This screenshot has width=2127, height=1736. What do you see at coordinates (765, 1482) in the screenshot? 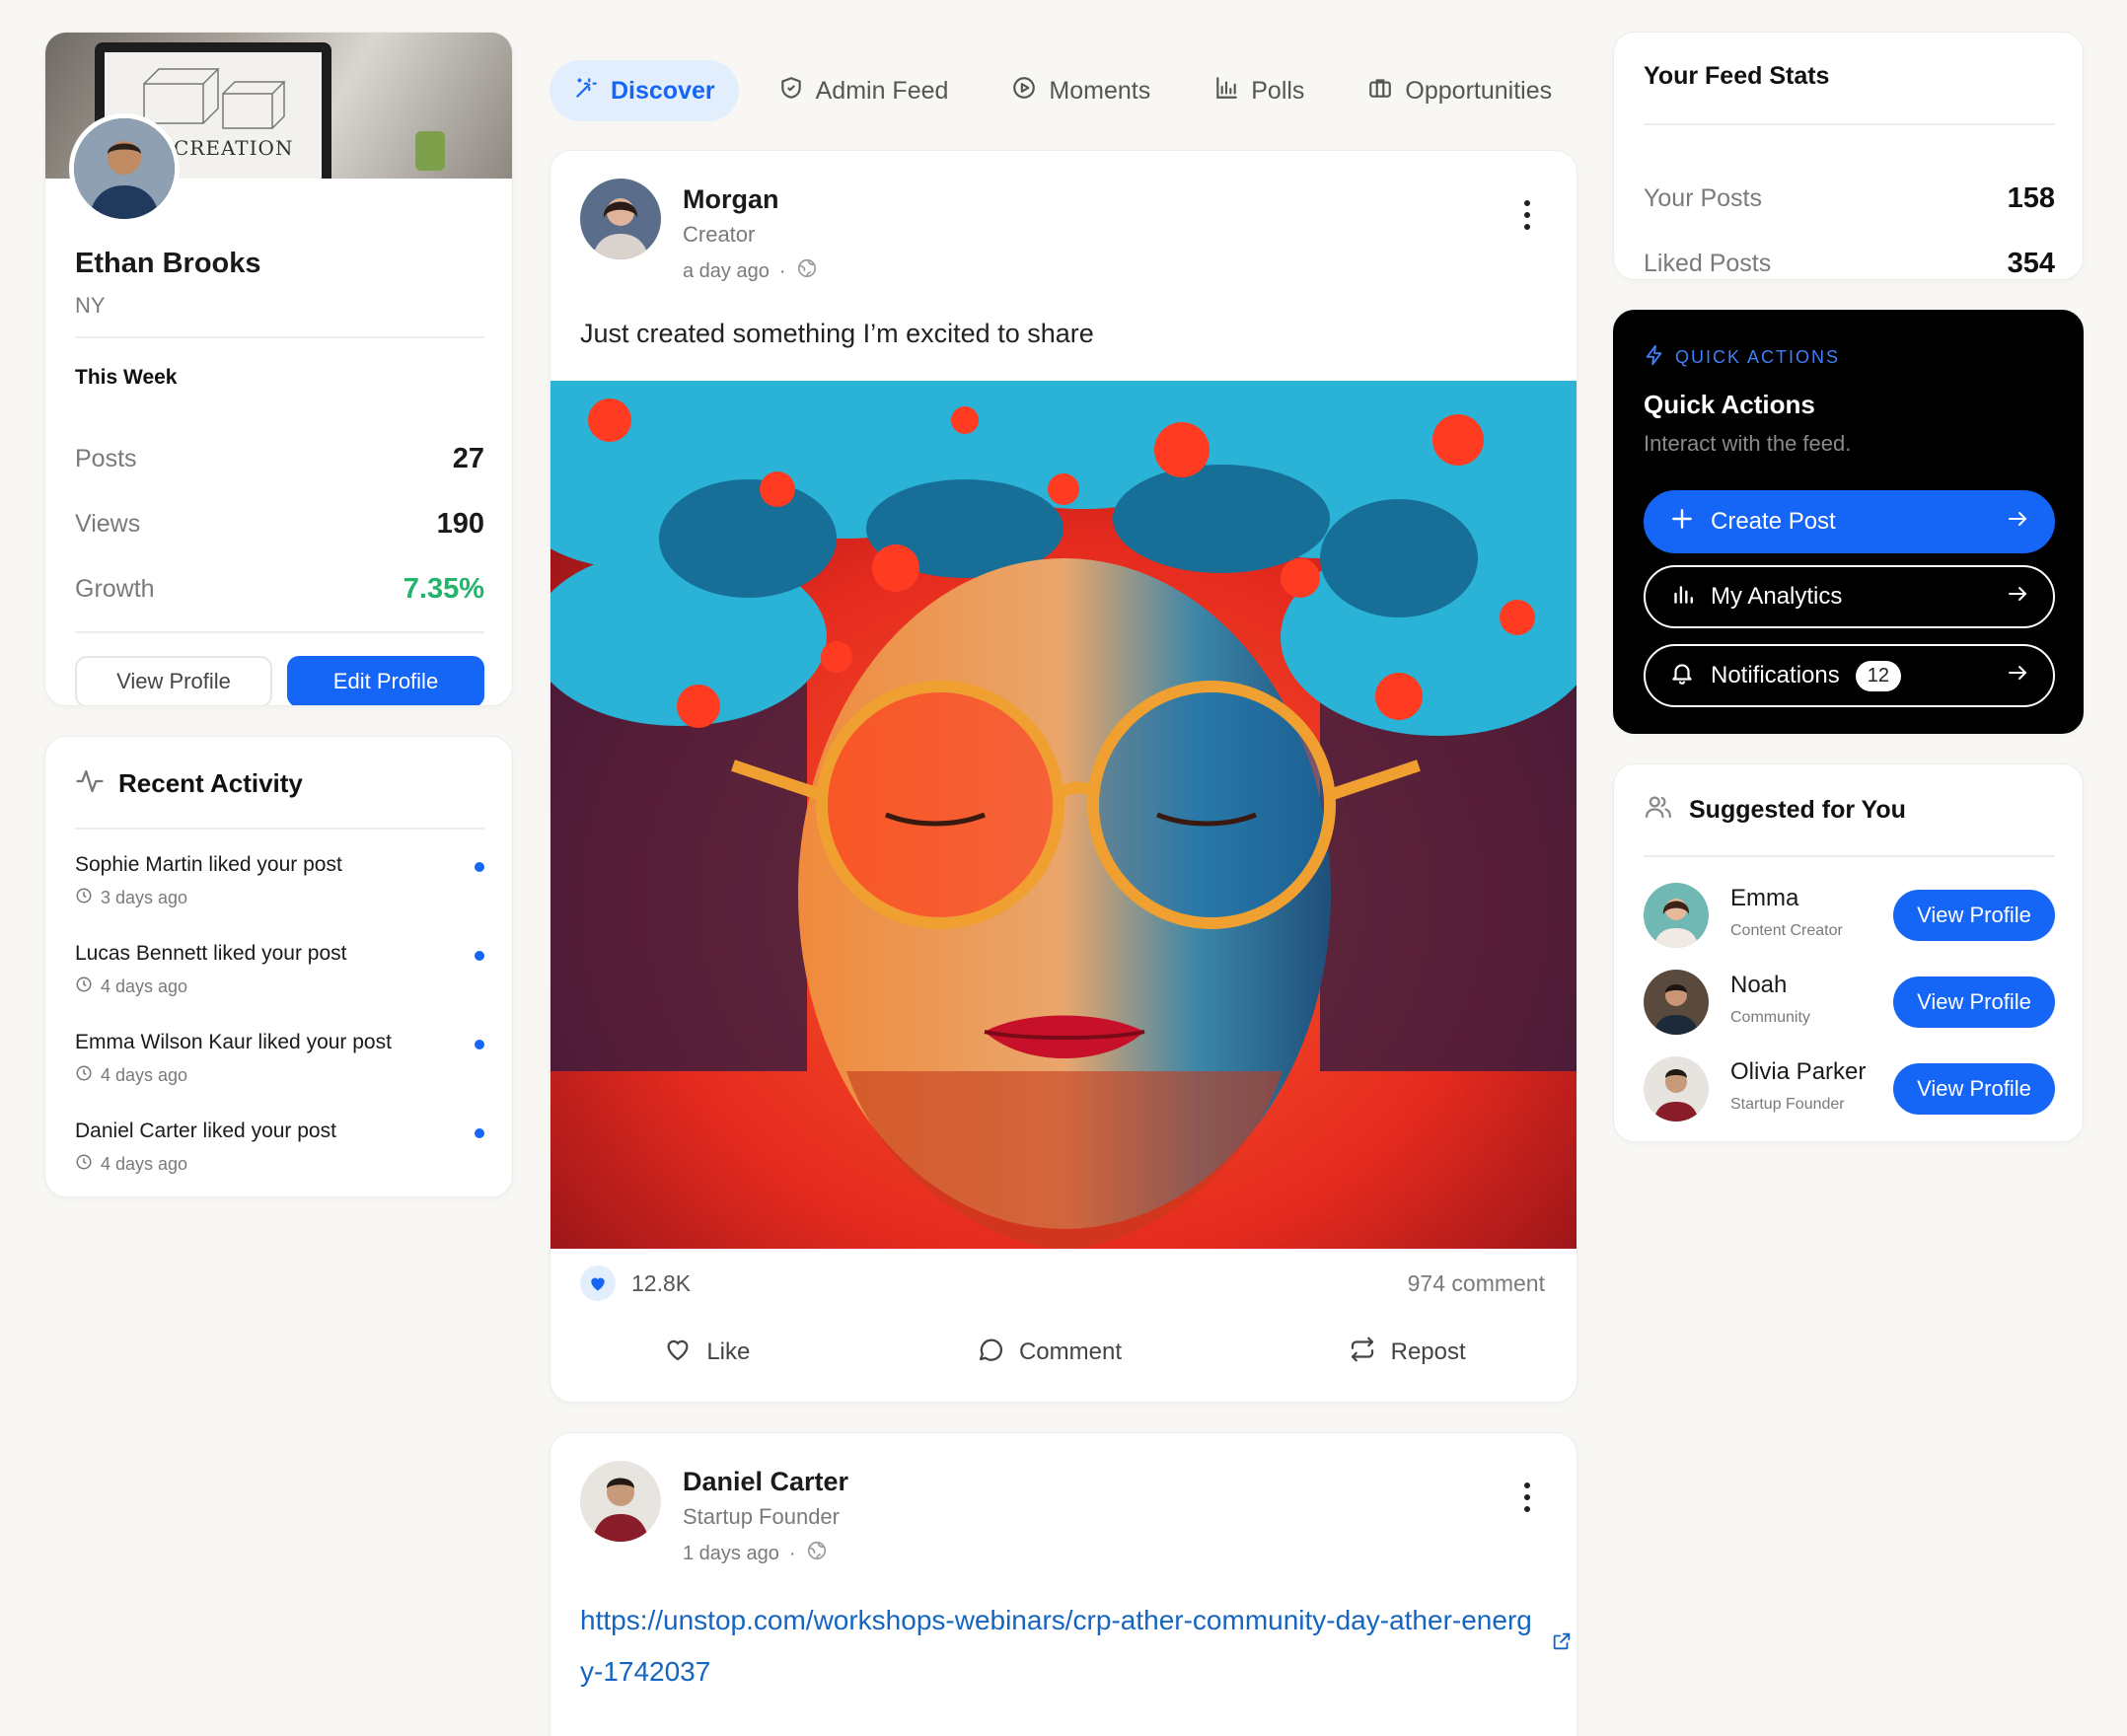
I see `post-author-name: Daniel Carter` at bounding box center [765, 1482].